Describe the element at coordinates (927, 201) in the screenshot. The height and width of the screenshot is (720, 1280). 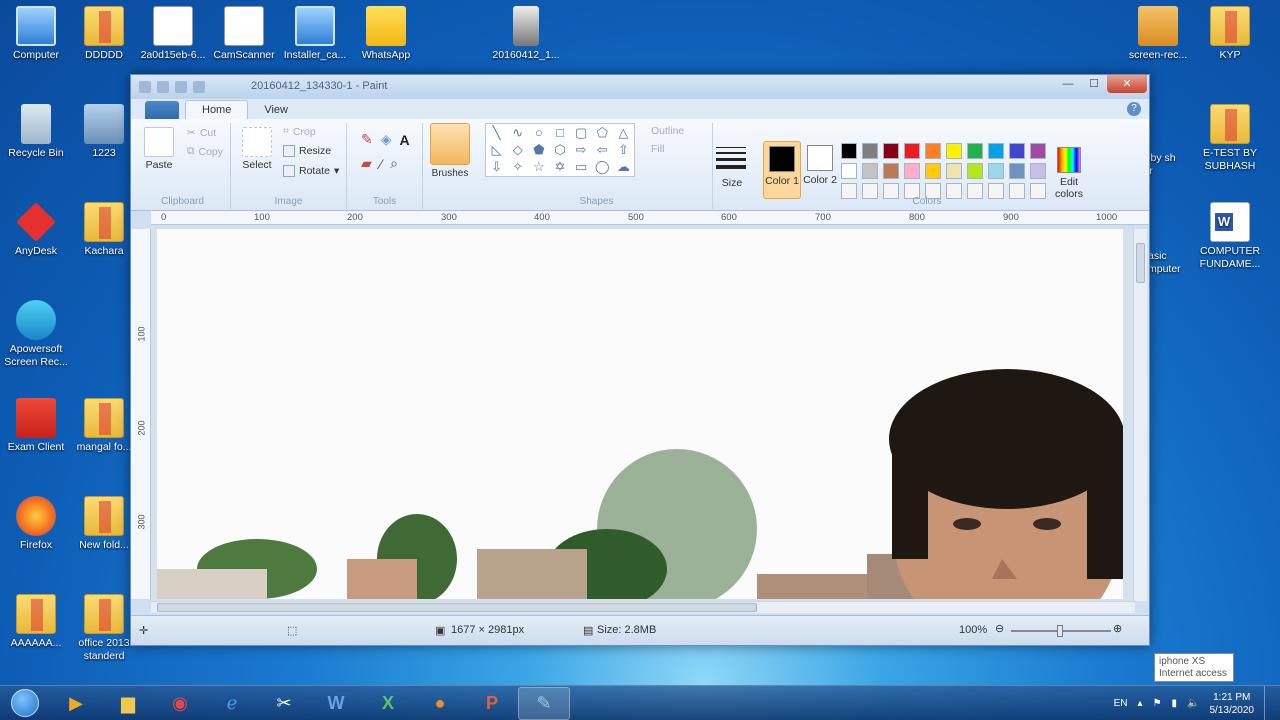
I see `colors-group: Colors` at that location.